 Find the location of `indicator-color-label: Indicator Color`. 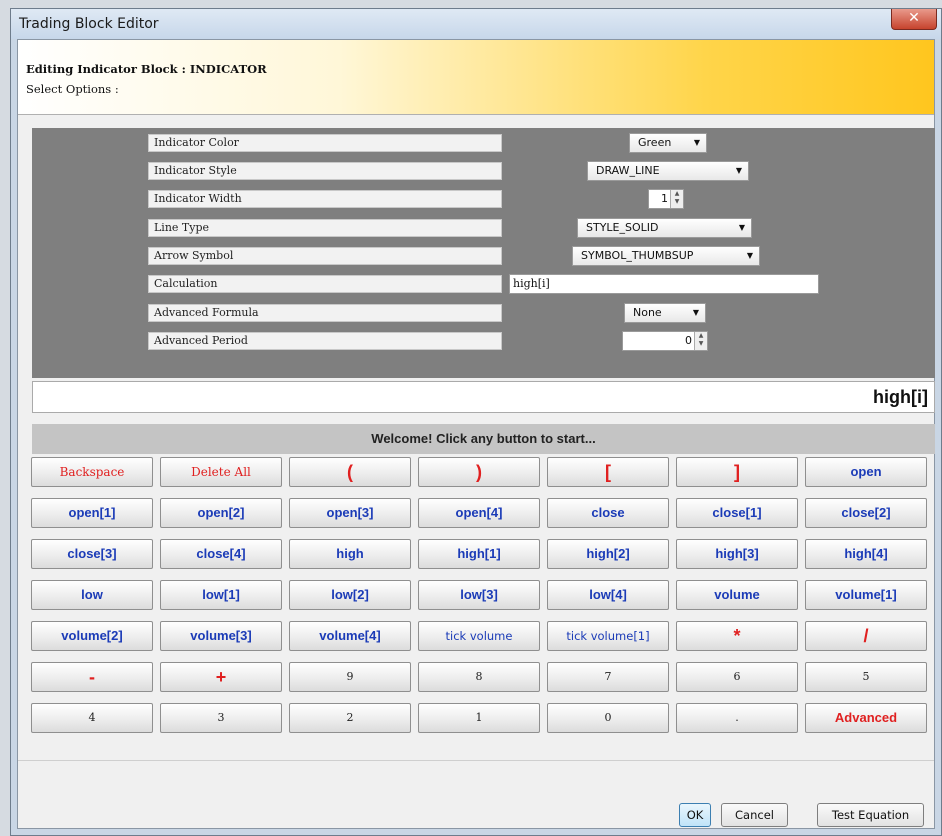

indicator-color-label: Indicator Color is located at coordinates (325, 143).